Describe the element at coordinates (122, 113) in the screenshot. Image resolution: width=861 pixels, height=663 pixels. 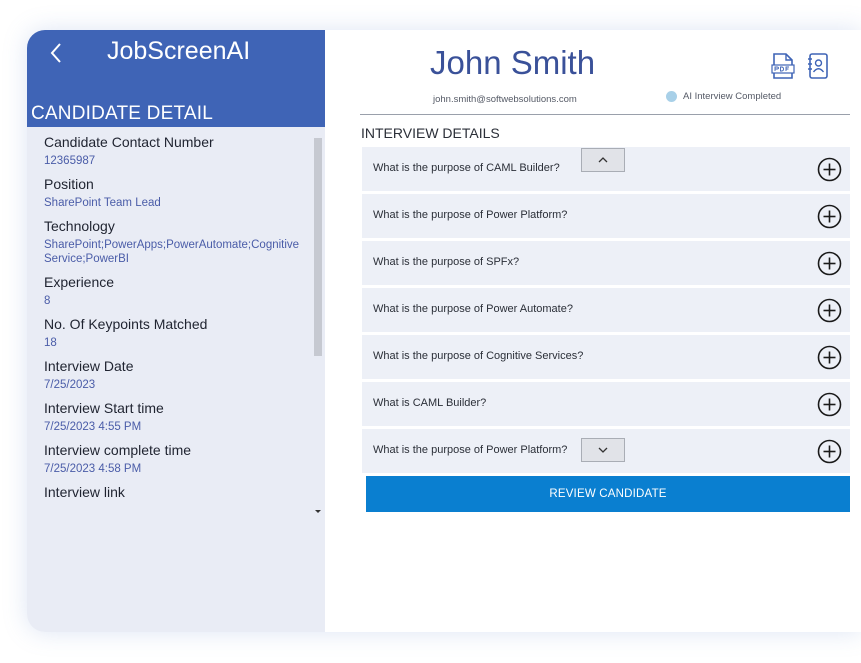
I see `section-title: CANDIDATE DETAIL` at that location.